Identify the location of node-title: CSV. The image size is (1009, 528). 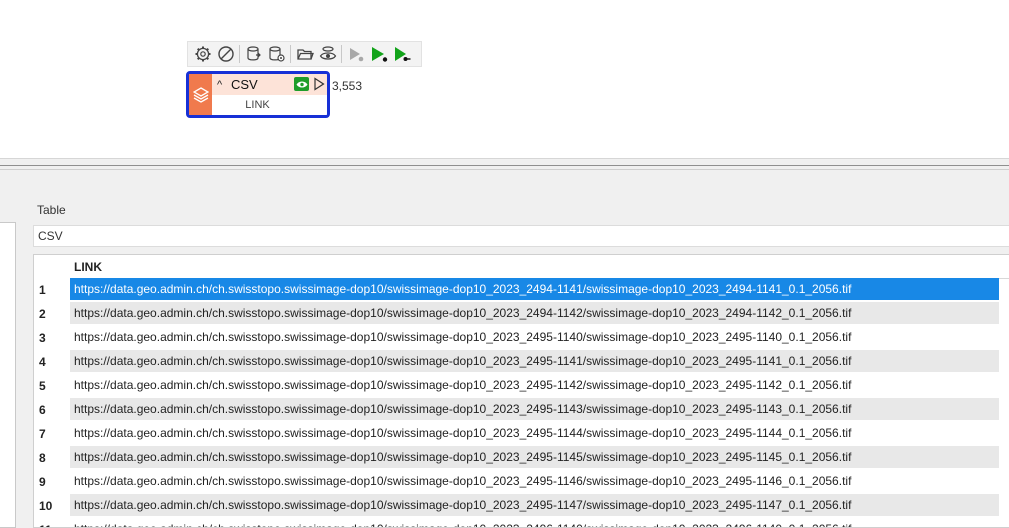
(244, 84).